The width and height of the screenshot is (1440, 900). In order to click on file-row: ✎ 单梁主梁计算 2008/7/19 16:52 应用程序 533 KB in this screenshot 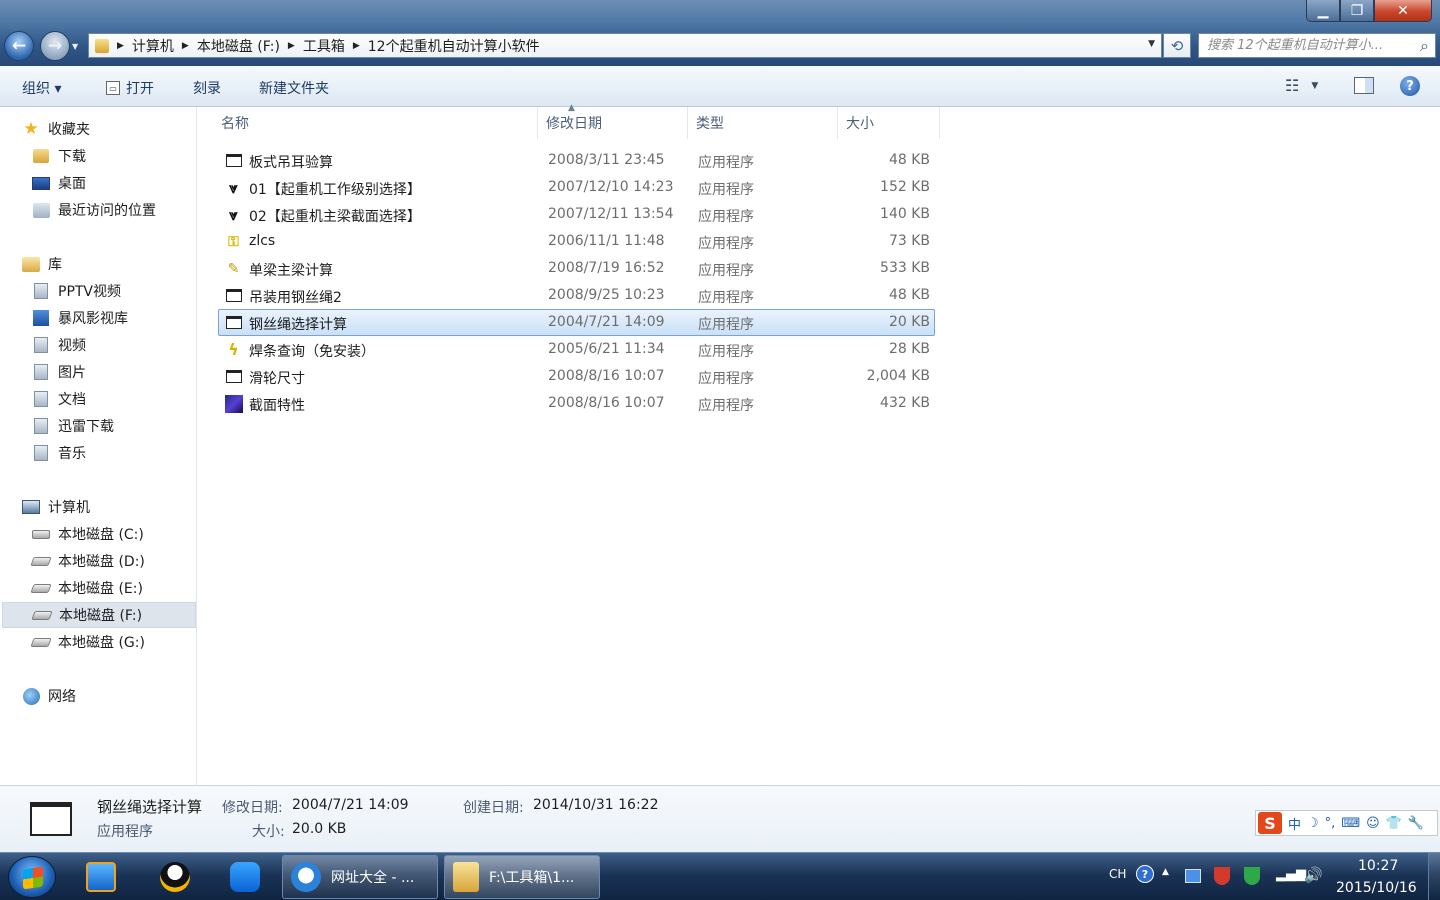, I will do `click(576, 268)`.